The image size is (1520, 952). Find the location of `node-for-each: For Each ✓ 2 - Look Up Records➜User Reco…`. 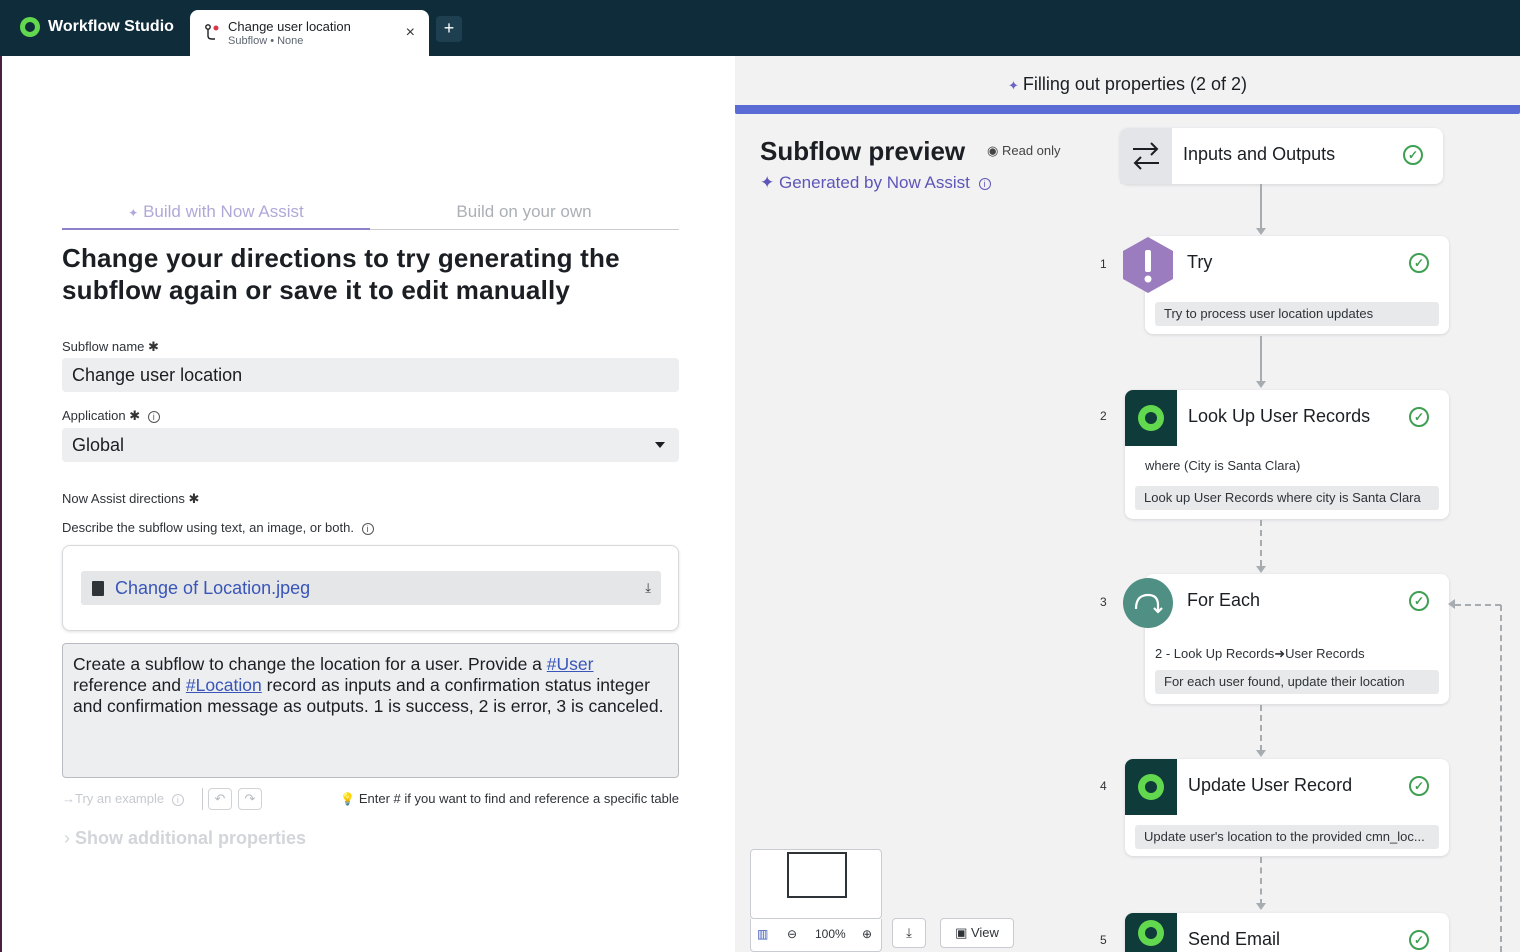

node-for-each: For Each ✓ 2 - Look Up Records➜User Reco… is located at coordinates (1297, 639).